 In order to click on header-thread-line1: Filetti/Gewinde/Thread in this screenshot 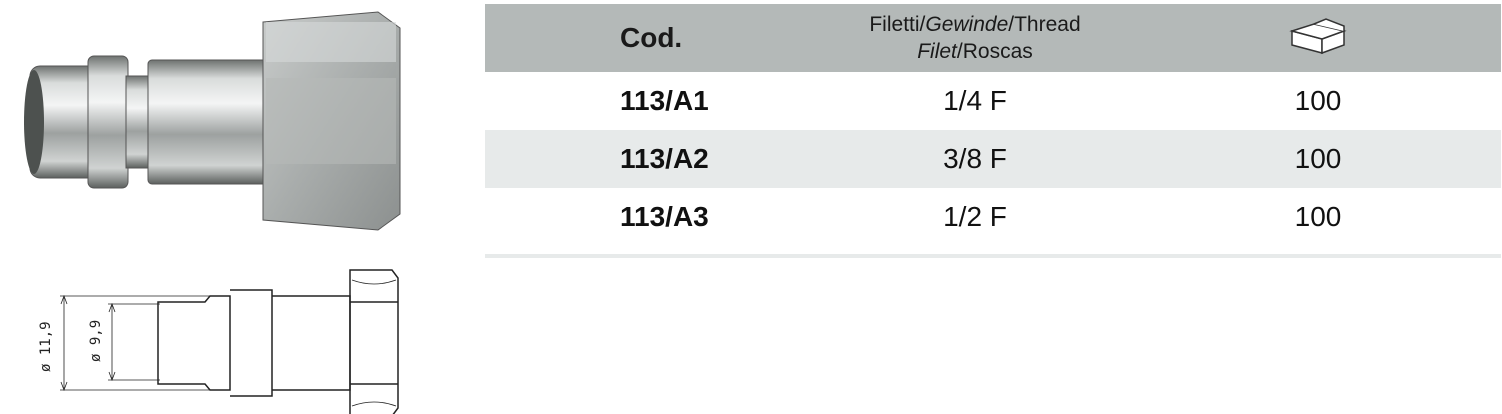, I will do `click(975, 24)`.